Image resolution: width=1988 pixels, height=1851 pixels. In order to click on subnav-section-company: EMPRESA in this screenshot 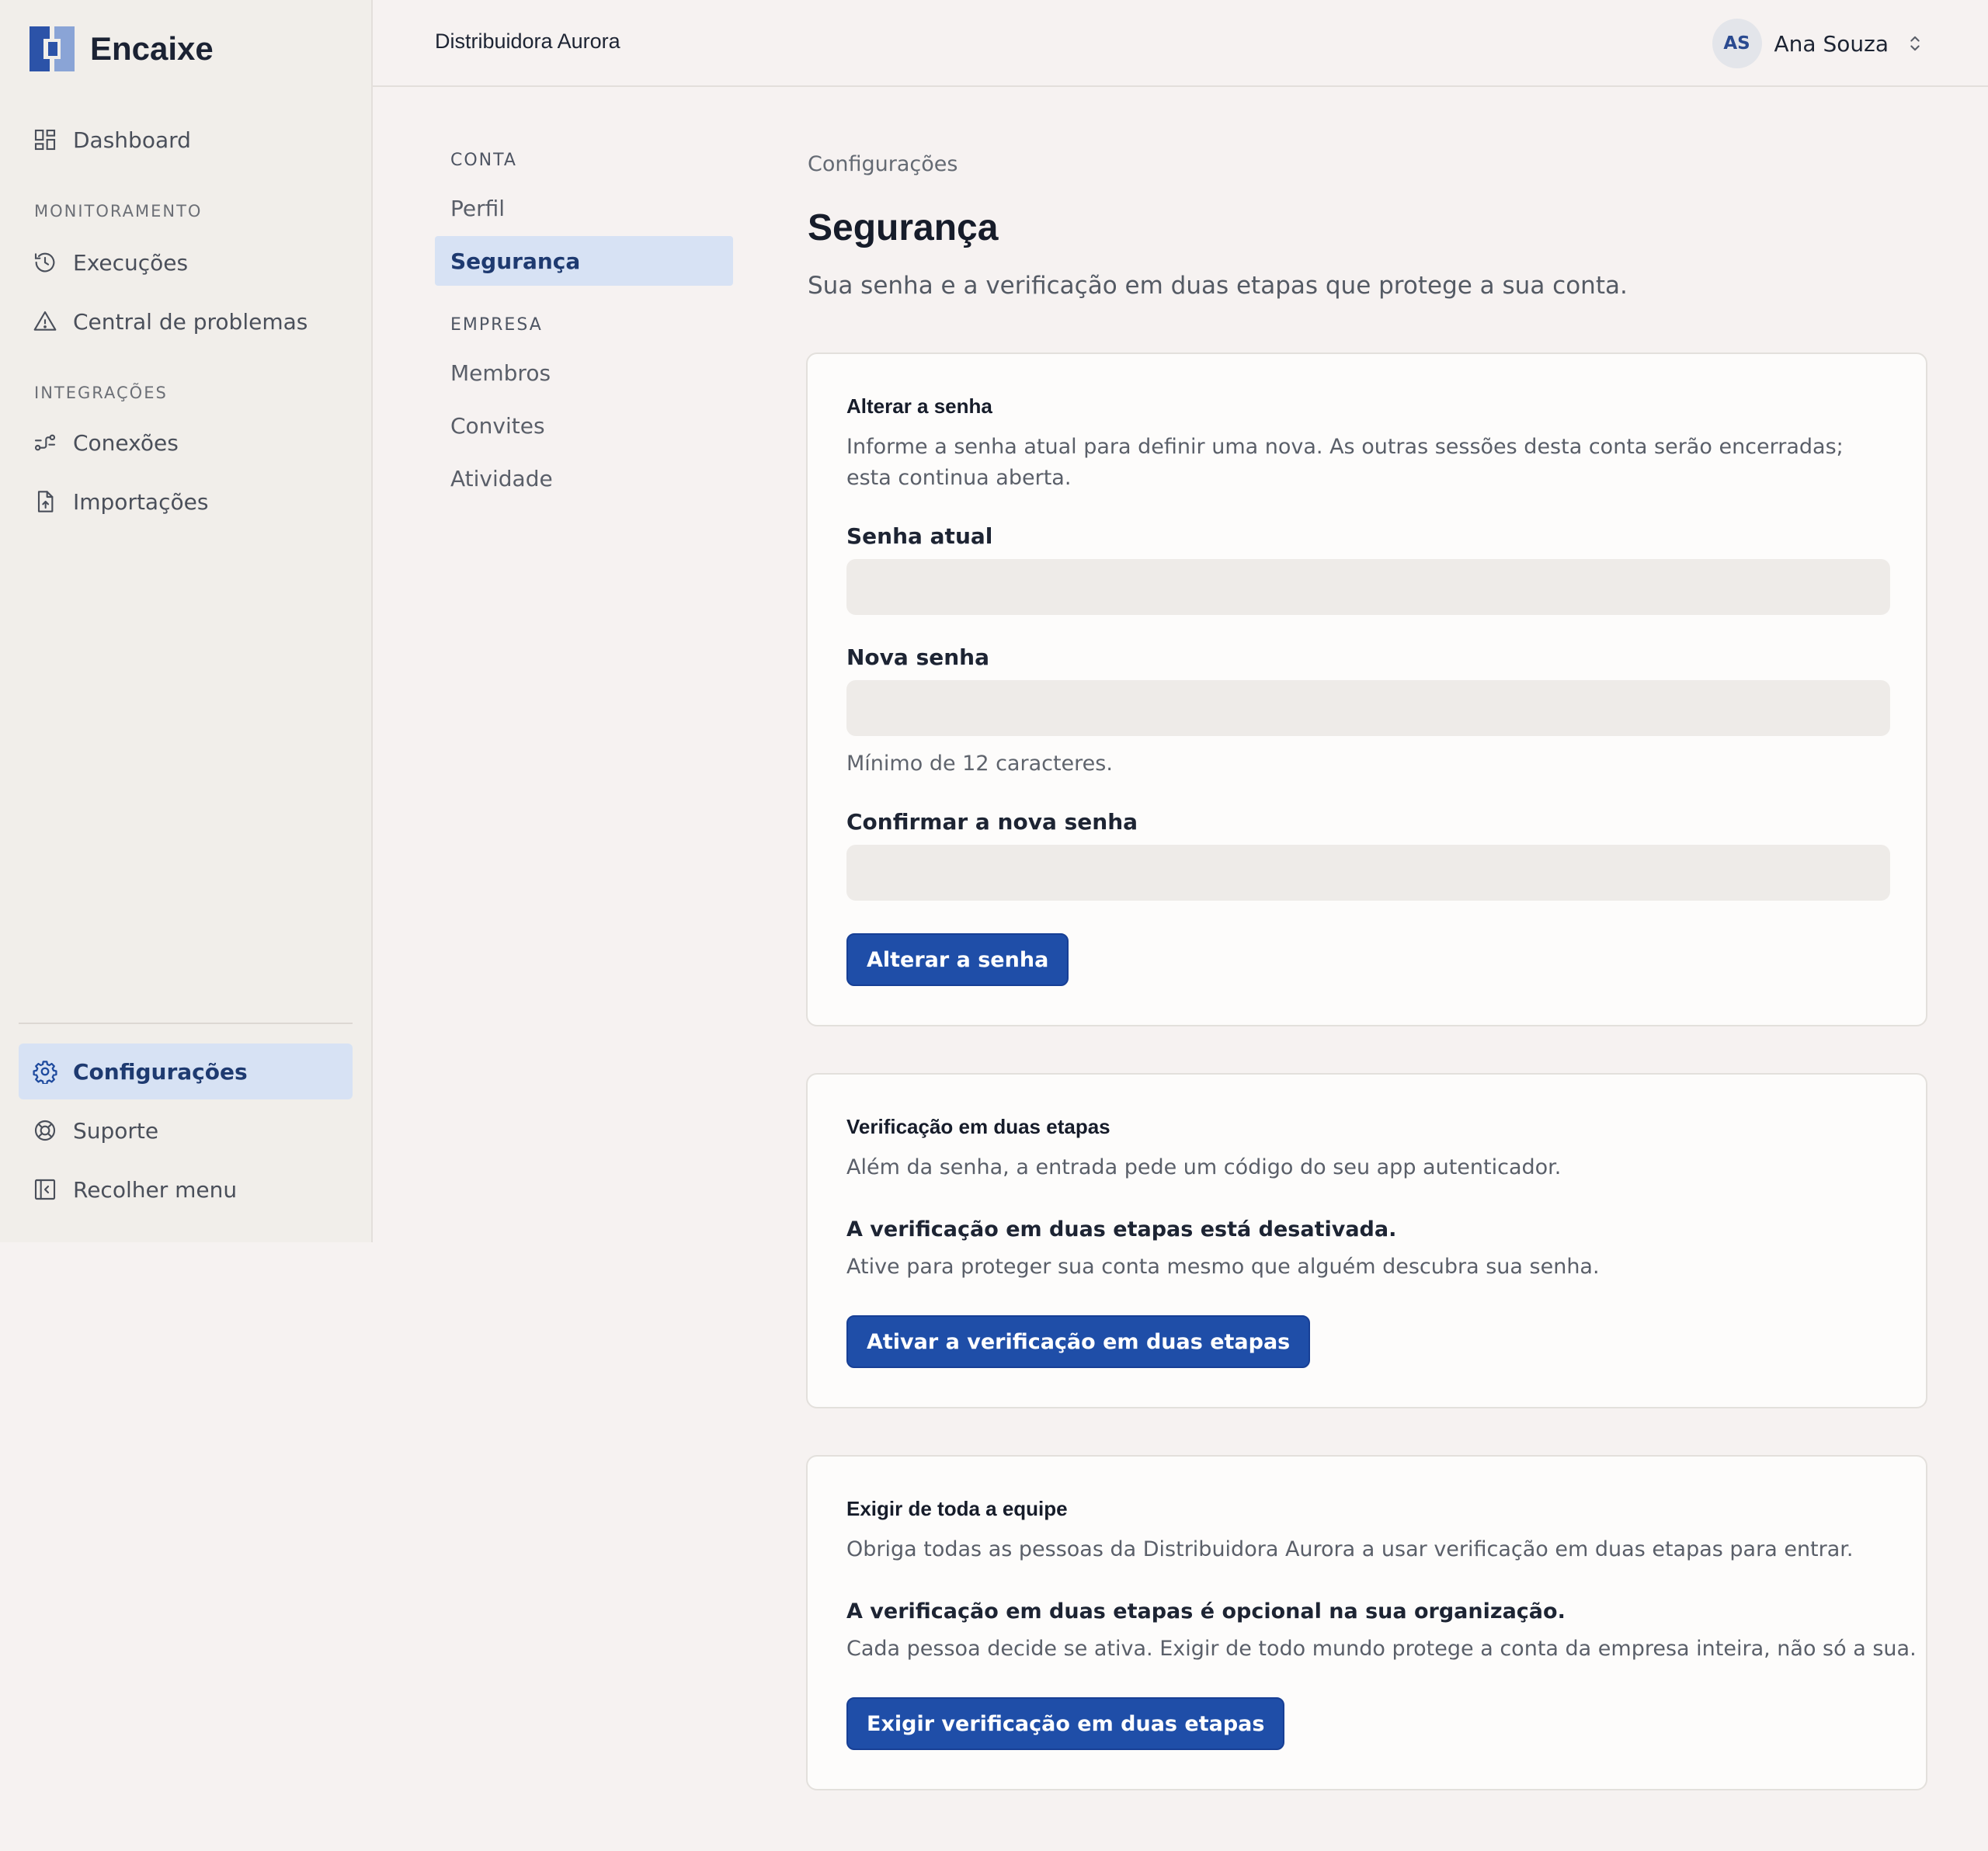, I will do `click(497, 325)`.